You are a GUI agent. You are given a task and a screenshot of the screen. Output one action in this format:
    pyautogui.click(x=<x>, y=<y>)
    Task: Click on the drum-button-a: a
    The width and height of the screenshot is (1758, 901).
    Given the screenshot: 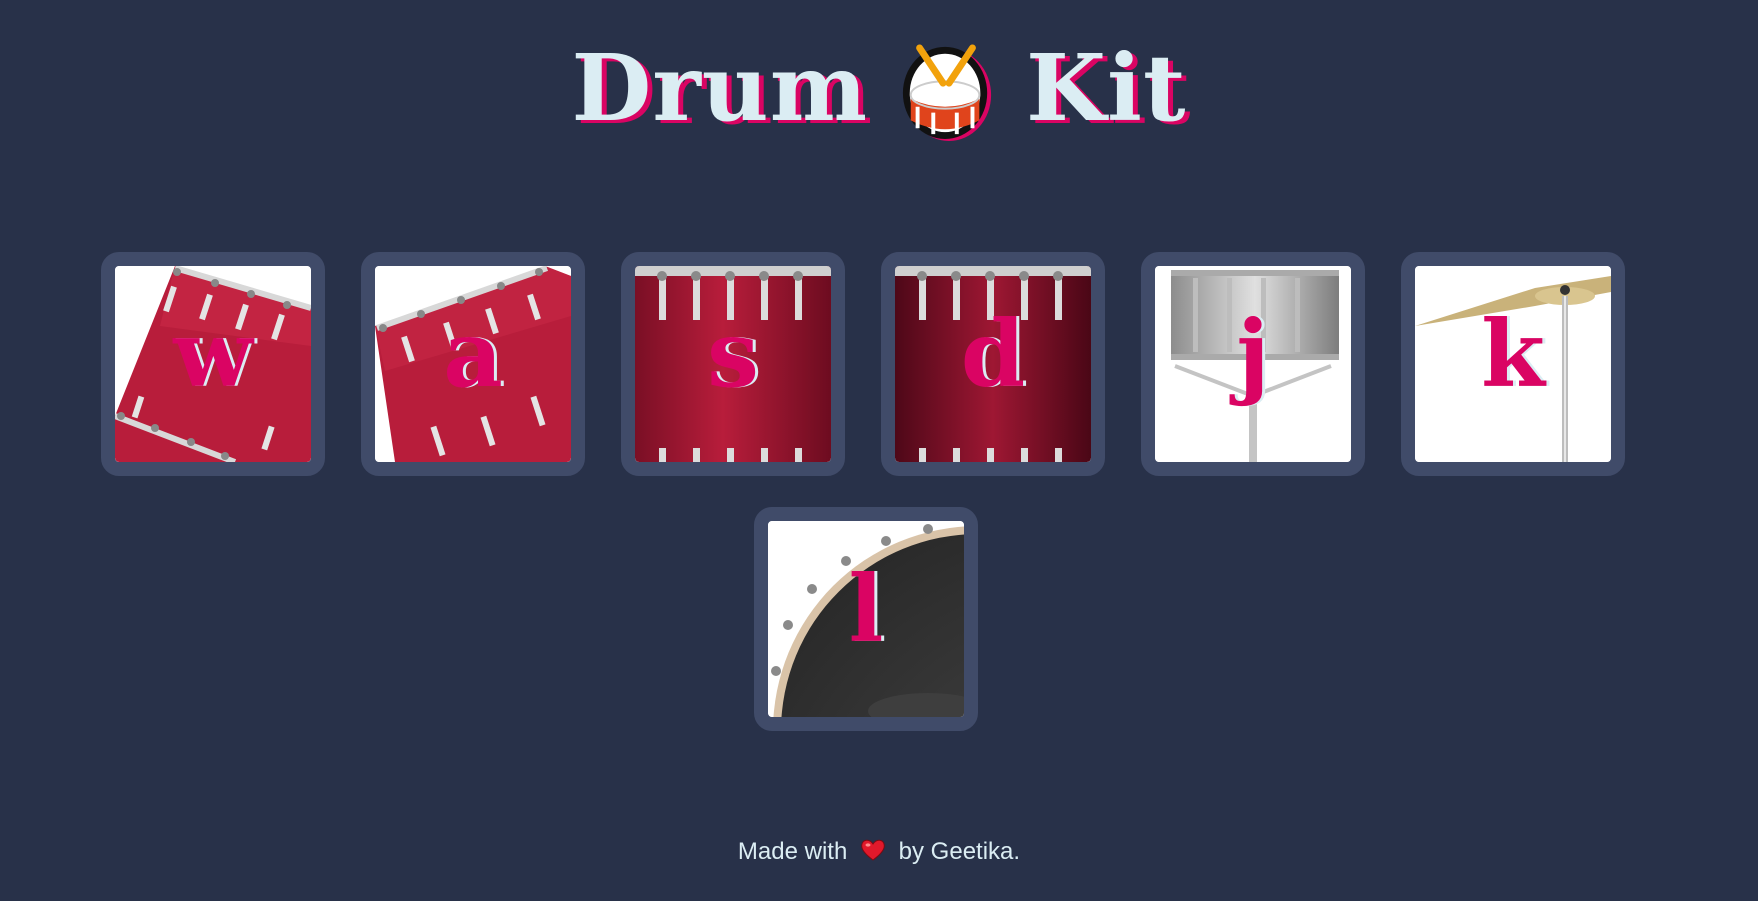 What is the action you would take?
    pyautogui.click(x=473, y=364)
    